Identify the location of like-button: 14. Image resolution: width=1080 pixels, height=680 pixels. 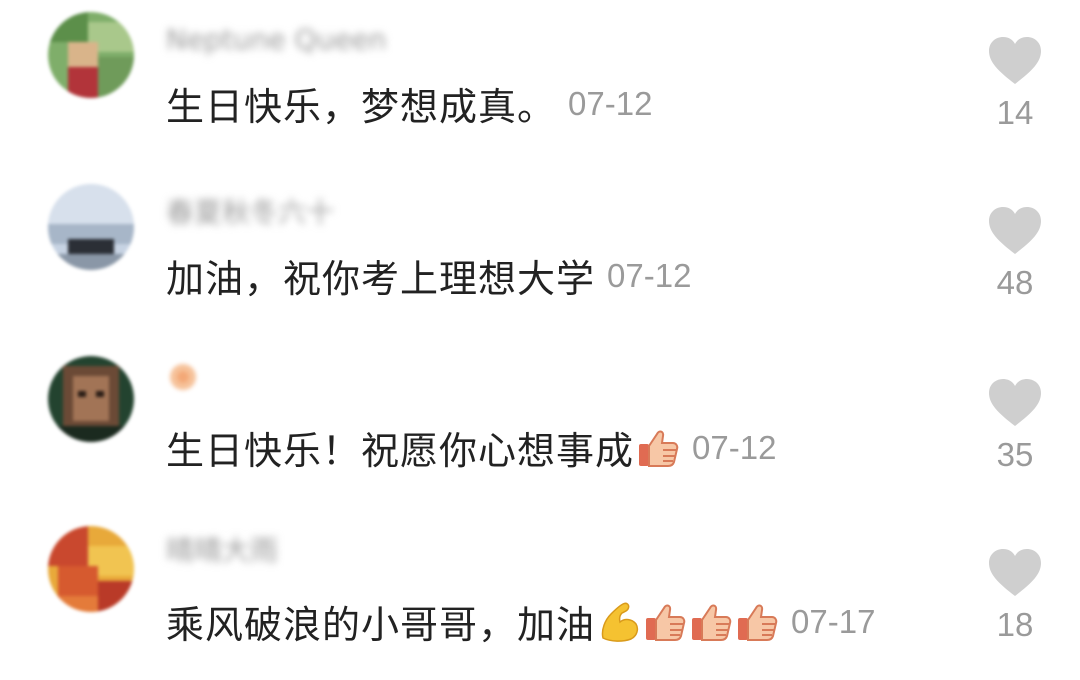
(1015, 84).